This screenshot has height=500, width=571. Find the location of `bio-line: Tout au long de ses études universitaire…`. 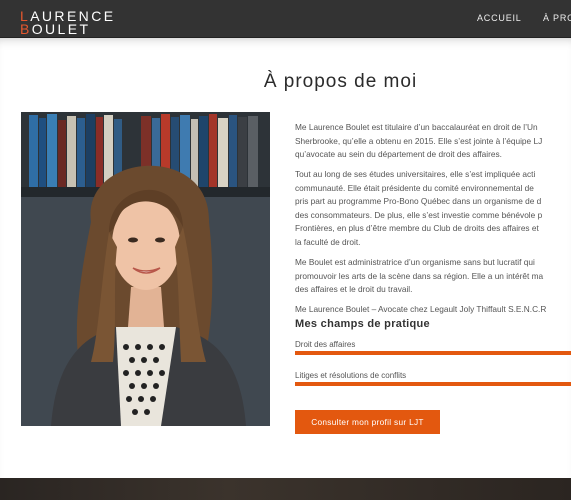

bio-line: Tout au long de ses études universitaire… is located at coordinates (415, 174).